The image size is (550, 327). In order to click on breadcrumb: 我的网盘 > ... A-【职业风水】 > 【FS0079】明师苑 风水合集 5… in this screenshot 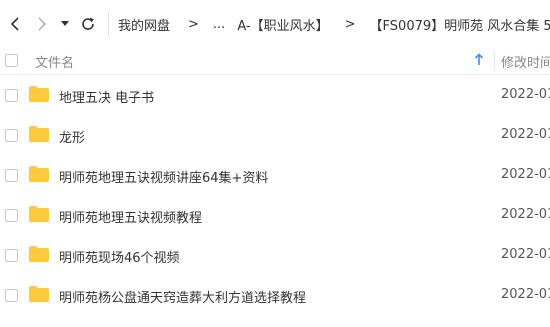, I will do `click(334, 24)`.